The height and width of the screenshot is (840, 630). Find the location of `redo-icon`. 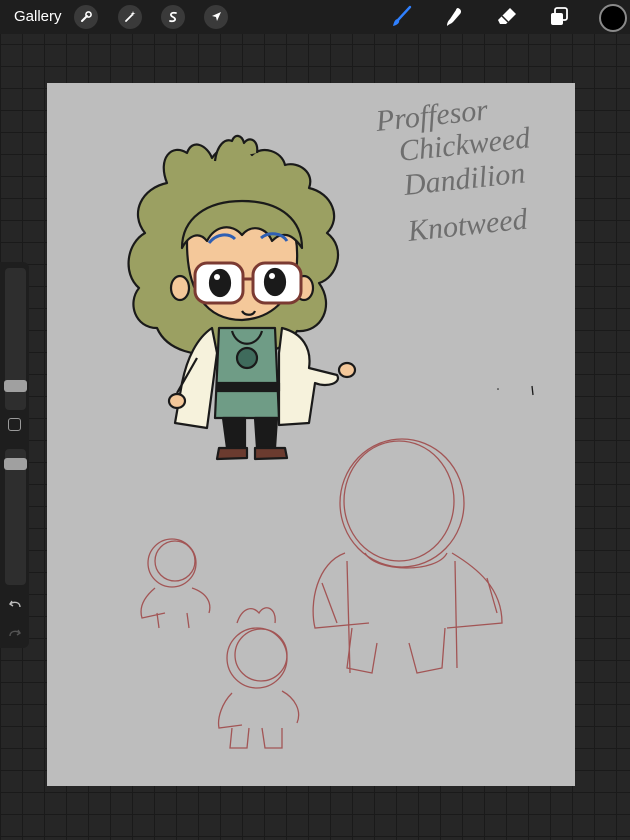

redo-icon is located at coordinates (15, 633).